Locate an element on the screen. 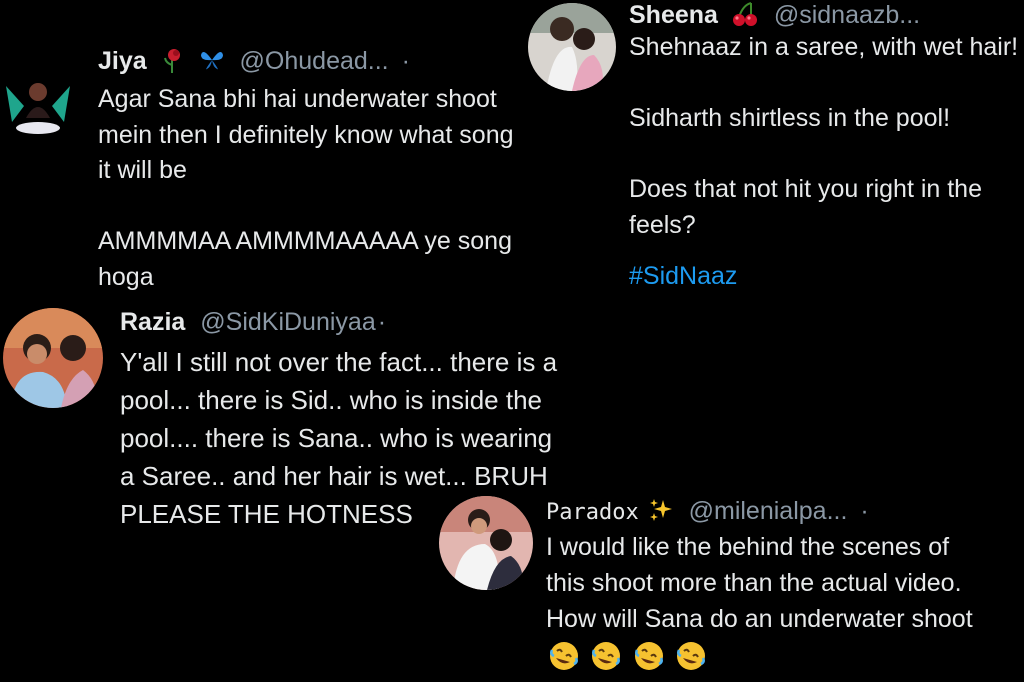 The image size is (1024, 682). avatar-paradox is located at coordinates (486, 543).